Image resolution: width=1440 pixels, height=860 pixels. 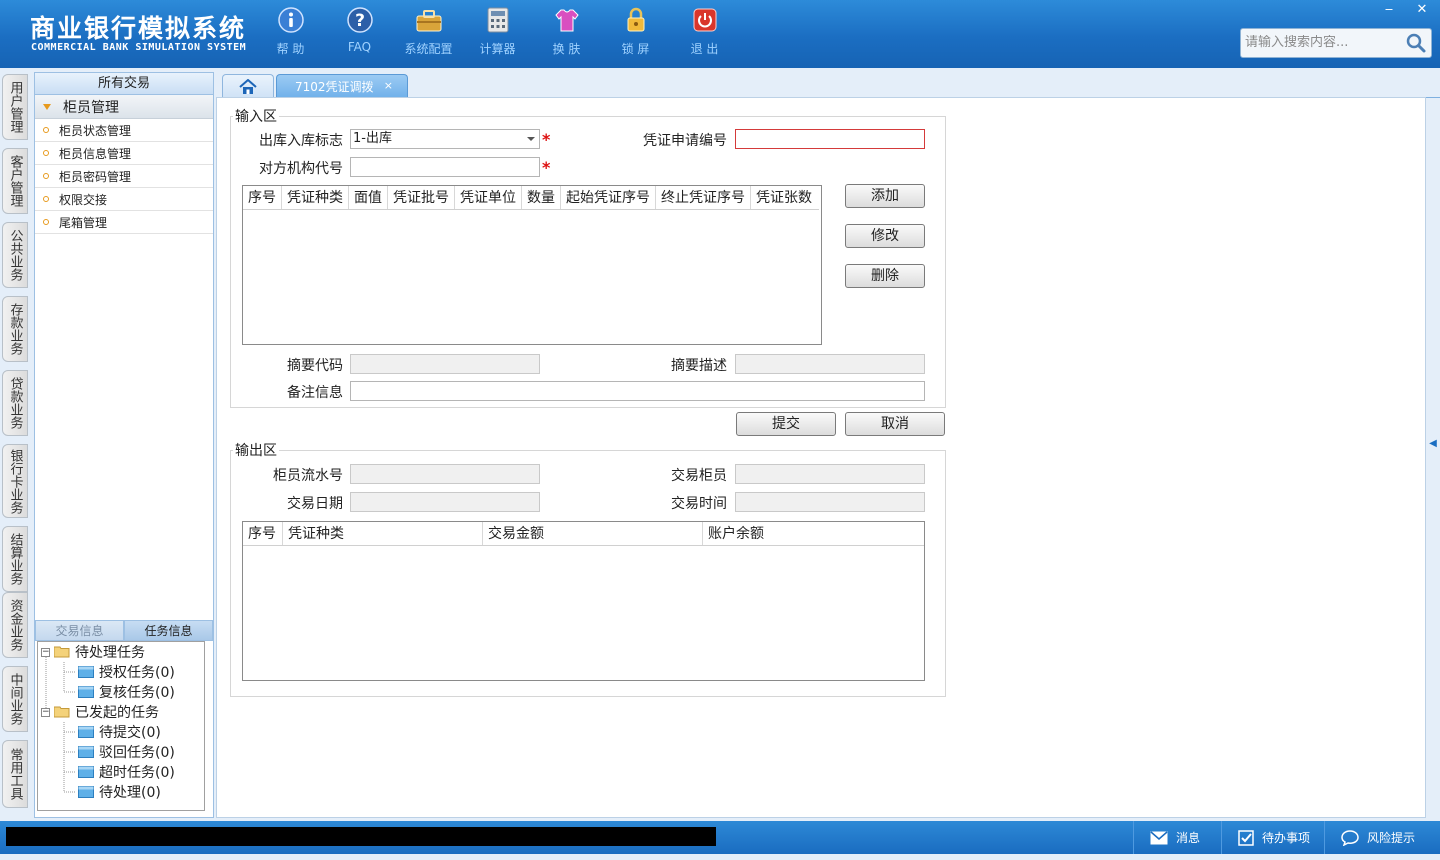 I want to click on todo-button: 待办事项, so click(x=1272, y=837).